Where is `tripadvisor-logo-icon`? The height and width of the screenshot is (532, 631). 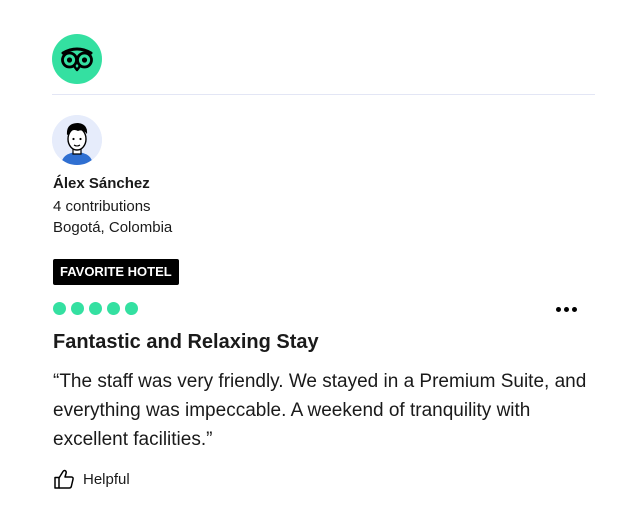 tripadvisor-logo-icon is located at coordinates (77, 59).